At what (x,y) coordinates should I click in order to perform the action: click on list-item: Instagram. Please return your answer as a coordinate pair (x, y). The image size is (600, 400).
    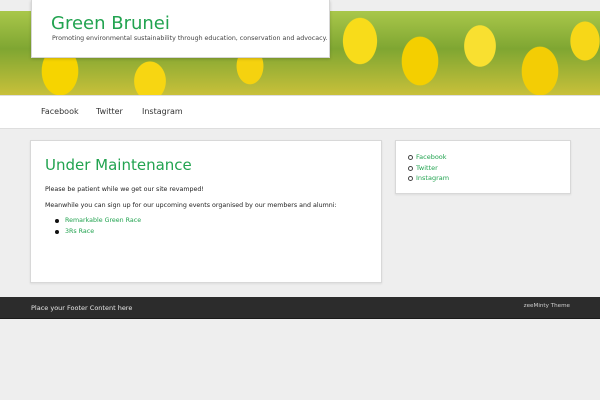
    Looking at the image, I should click on (428, 179).